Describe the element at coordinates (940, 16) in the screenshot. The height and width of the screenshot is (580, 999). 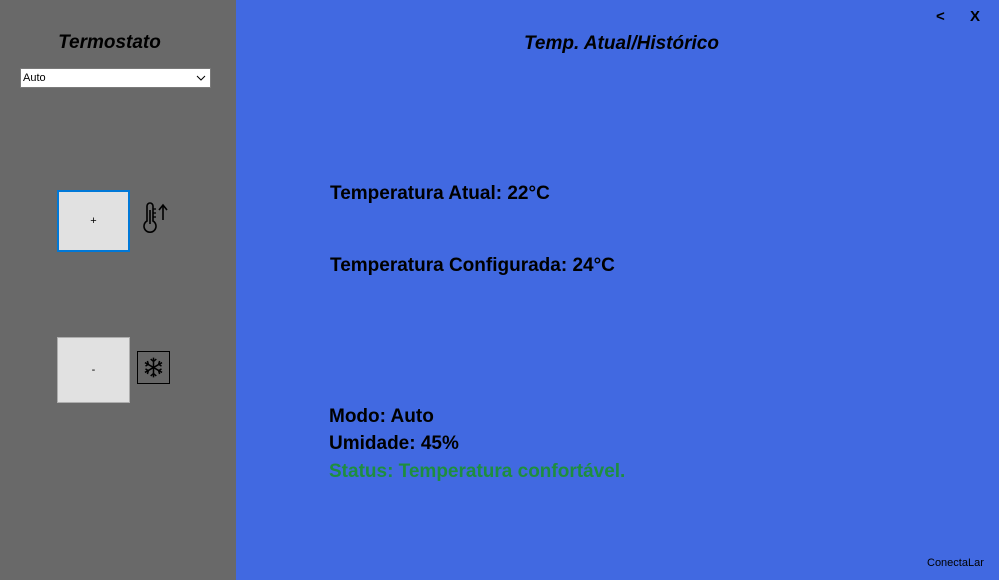
I see `back-button: <` at that location.